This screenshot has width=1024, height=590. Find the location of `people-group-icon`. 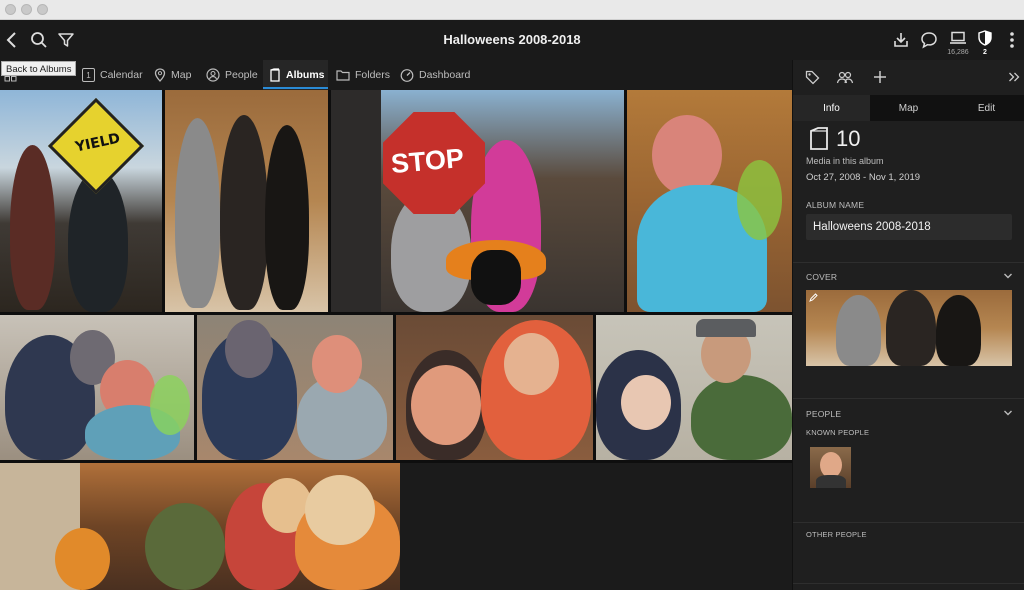

people-group-icon is located at coordinates (845, 77).